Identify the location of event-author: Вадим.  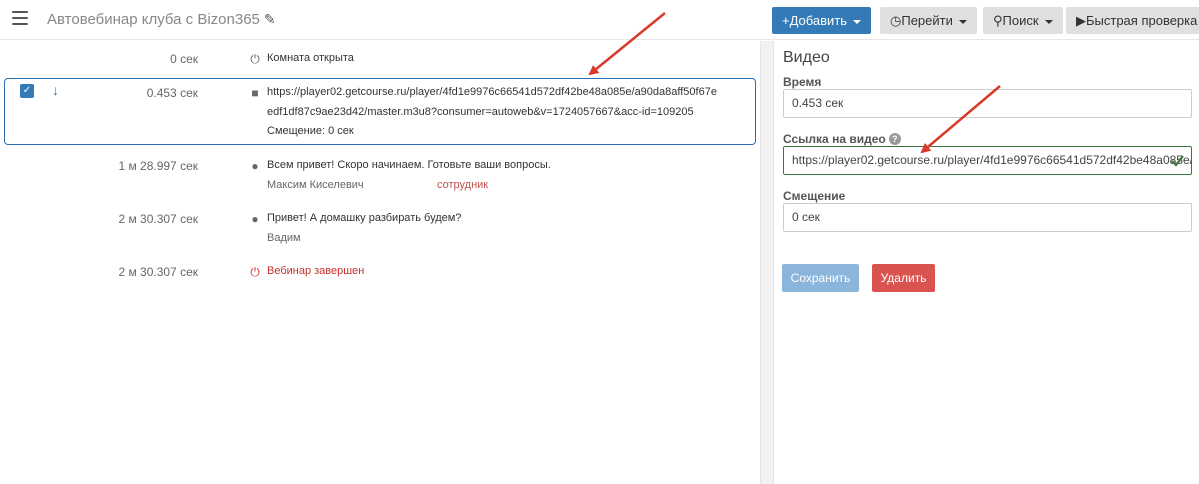
(284, 238).